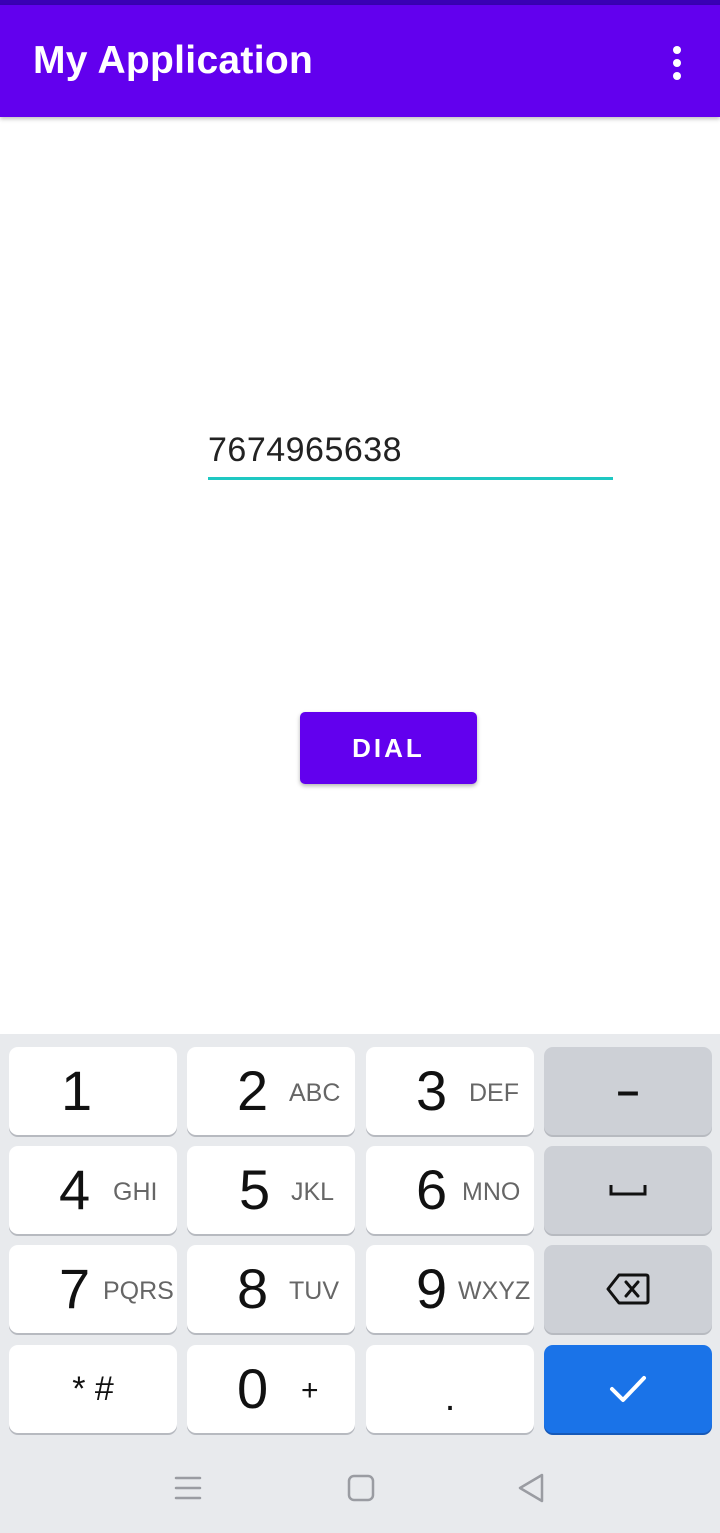  I want to click on space-icon, so click(628, 1190).